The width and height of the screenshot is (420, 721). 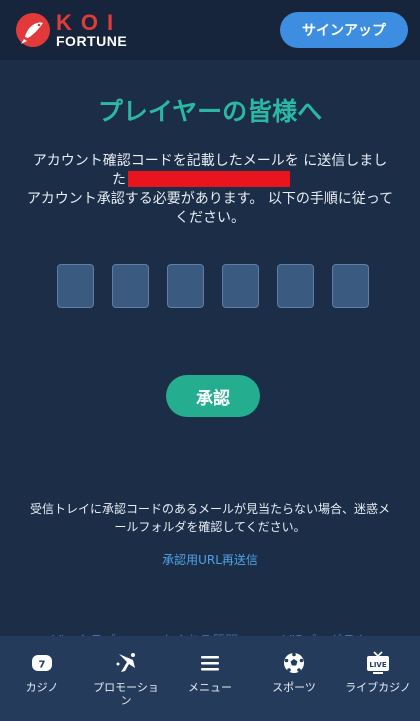 I want to click on nav-label: カジノ, so click(x=42, y=687).